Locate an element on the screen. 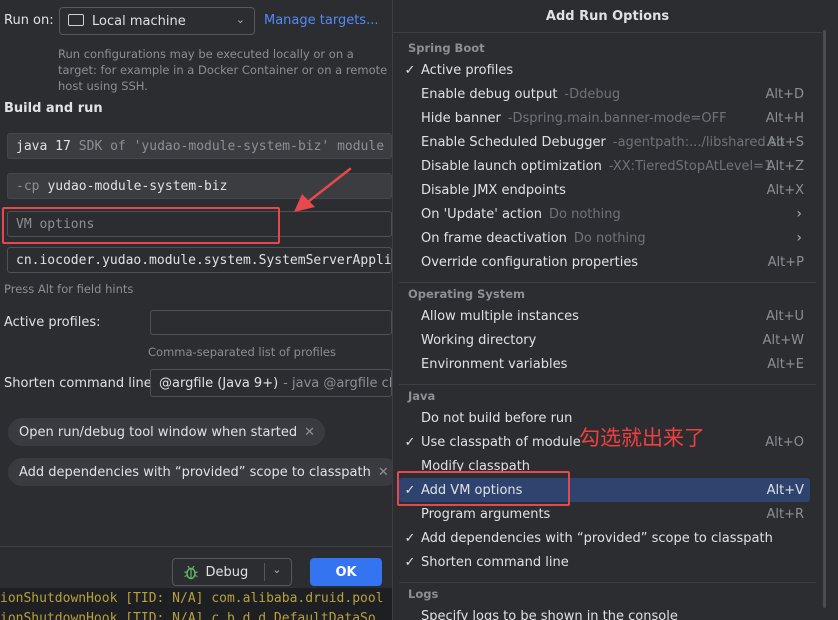  sdk-java-version: java 17 is located at coordinates (43, 146).